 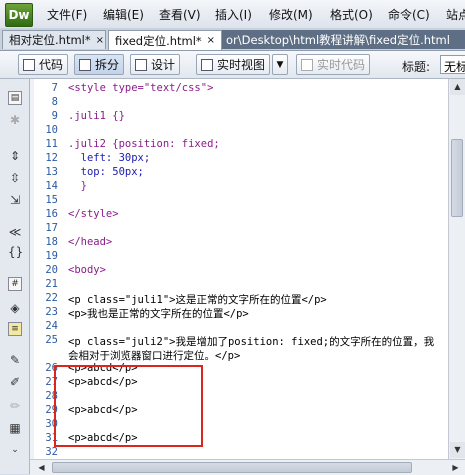 I want to click on select-parent-tag-icon: ≪, so click(x=15, y=232).